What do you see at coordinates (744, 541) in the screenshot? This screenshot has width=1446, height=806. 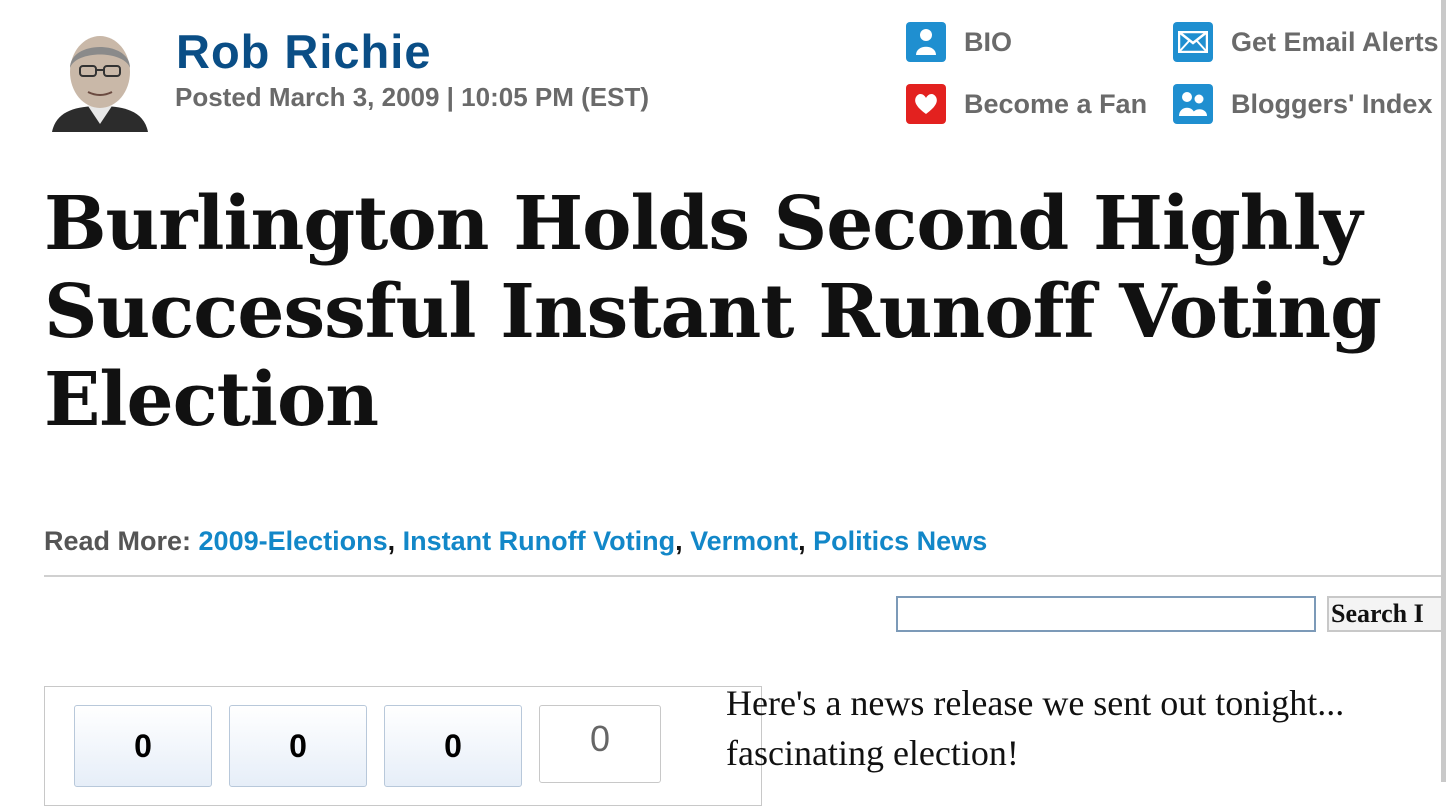 I see `tag-link-vermont: Vermont` at bounding box center [744, 541].